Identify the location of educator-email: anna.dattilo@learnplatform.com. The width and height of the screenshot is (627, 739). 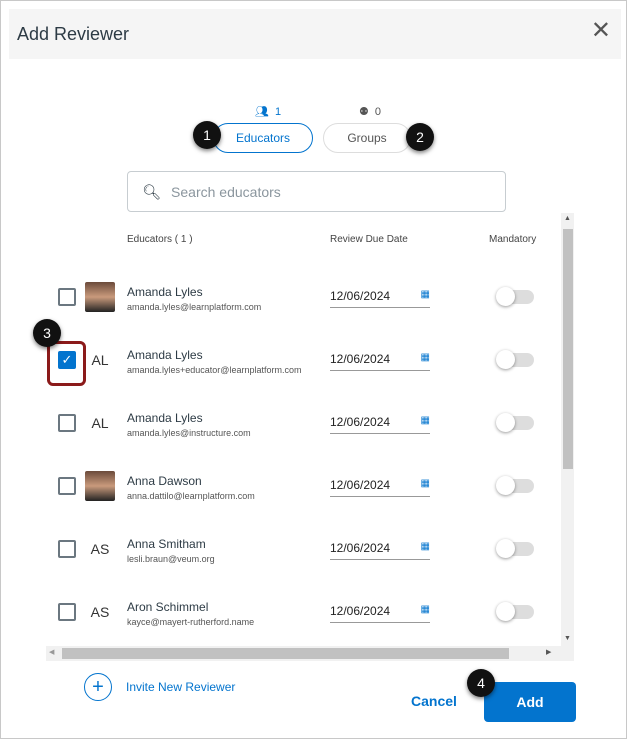
(191, 496).